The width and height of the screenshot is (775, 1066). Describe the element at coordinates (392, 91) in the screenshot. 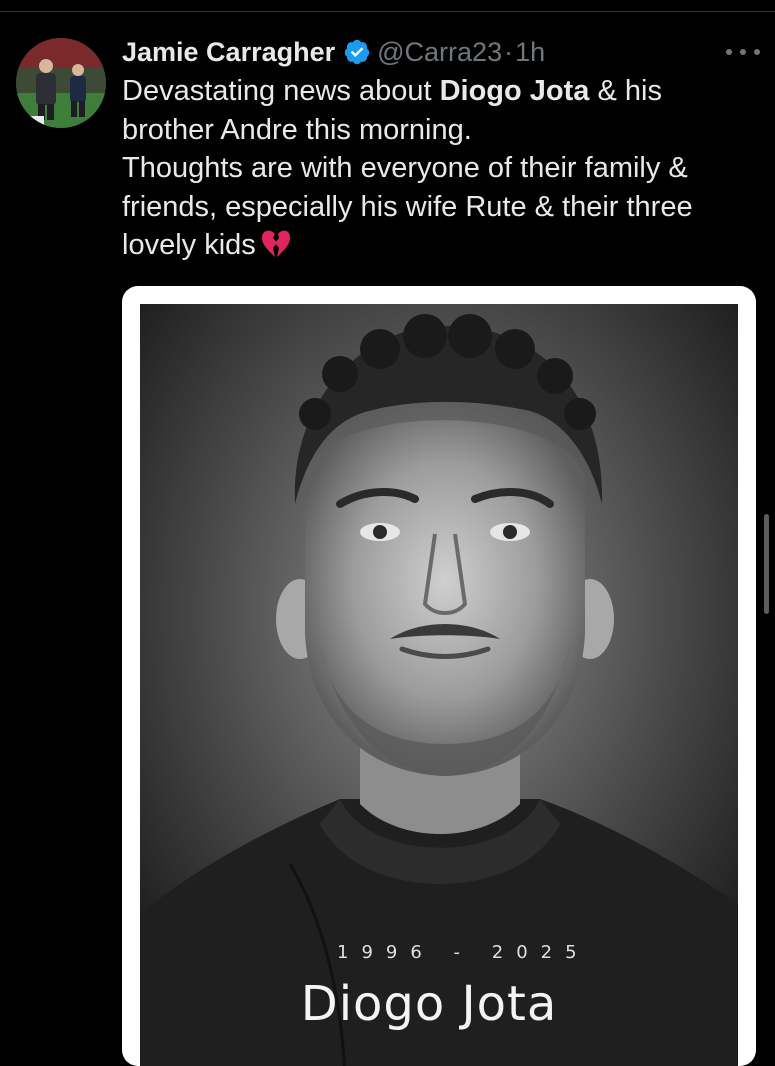

I see `tweet-text-line: Devastating news about Diogo Jota & his` at that location.